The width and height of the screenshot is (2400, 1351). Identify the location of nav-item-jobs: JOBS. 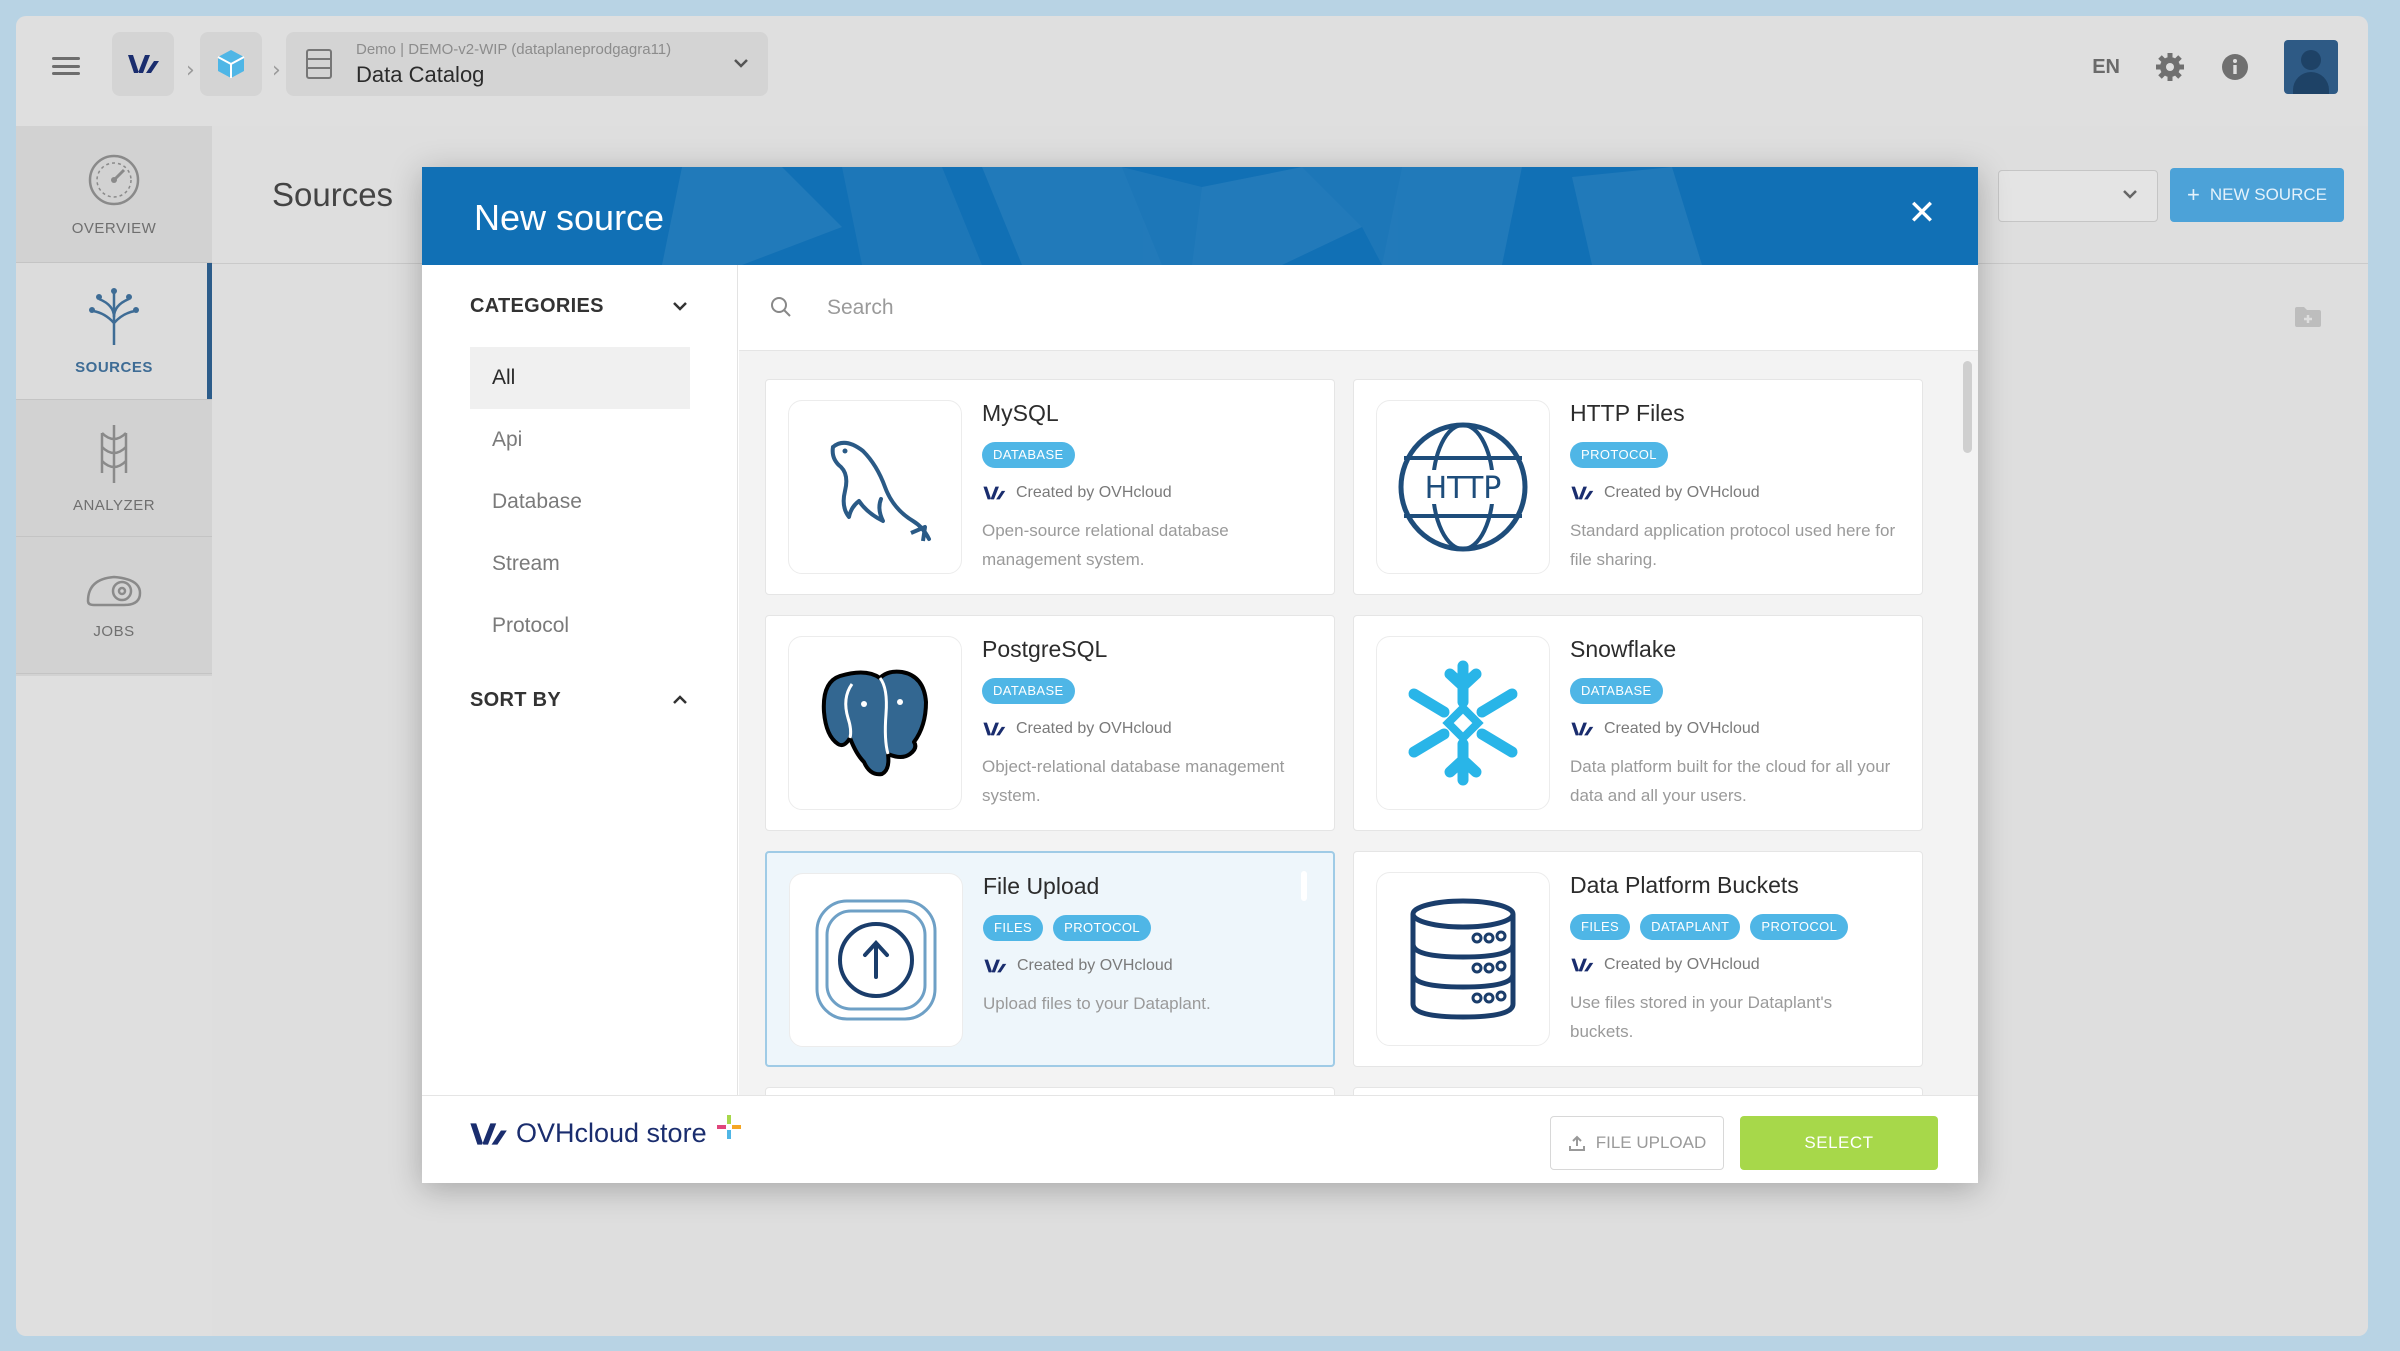
(114, 605).